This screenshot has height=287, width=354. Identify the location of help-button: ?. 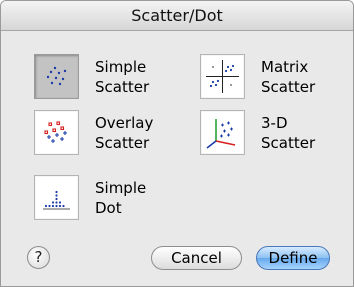
(38, 257).